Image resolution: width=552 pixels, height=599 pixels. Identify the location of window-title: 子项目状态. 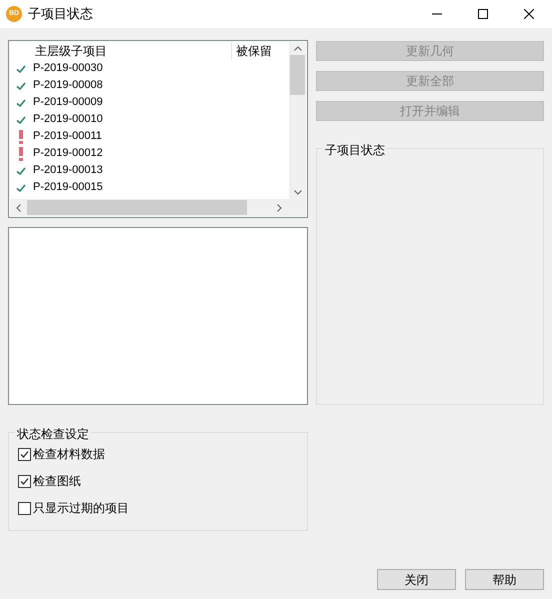
(60, 14).